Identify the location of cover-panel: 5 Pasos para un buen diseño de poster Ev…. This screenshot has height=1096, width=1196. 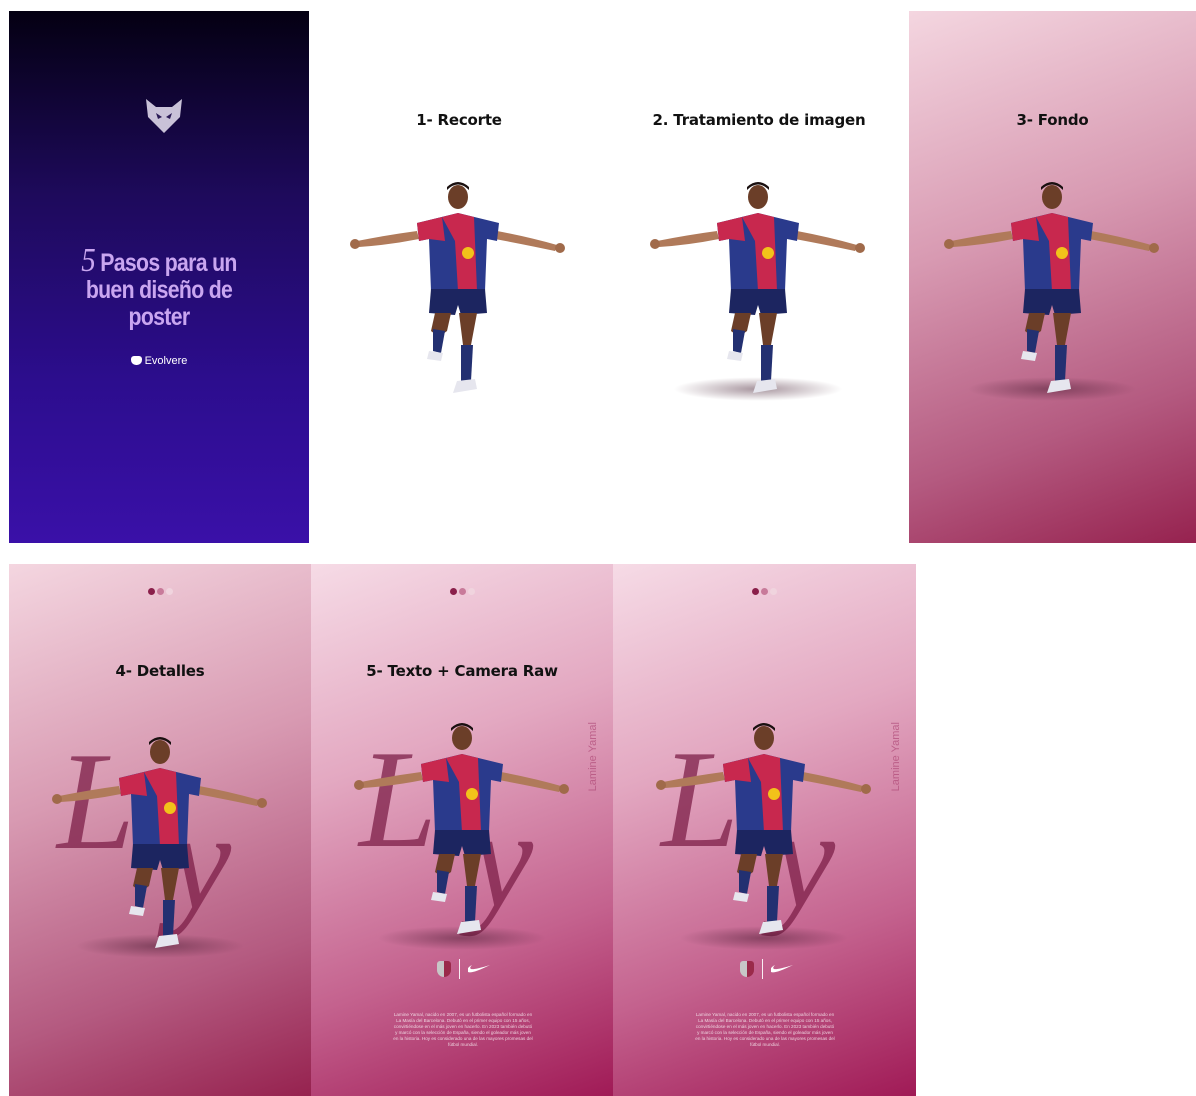
(159, 277).